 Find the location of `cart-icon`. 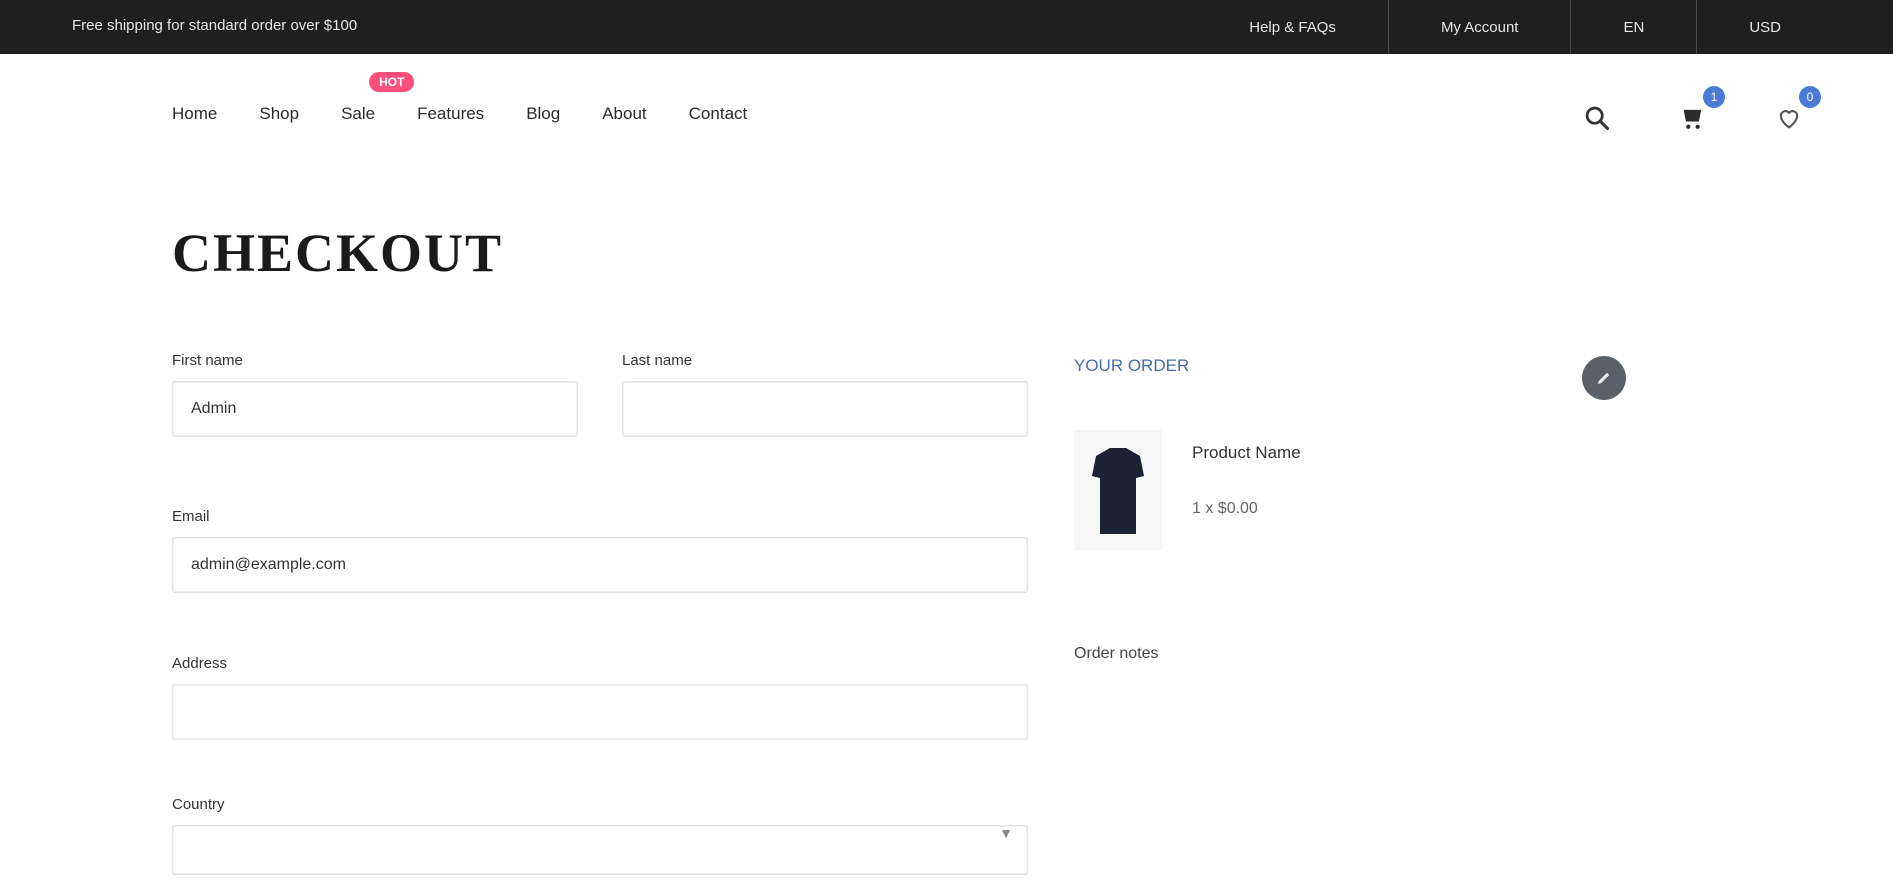

cart-icon is located at coordinates (1692, 119).